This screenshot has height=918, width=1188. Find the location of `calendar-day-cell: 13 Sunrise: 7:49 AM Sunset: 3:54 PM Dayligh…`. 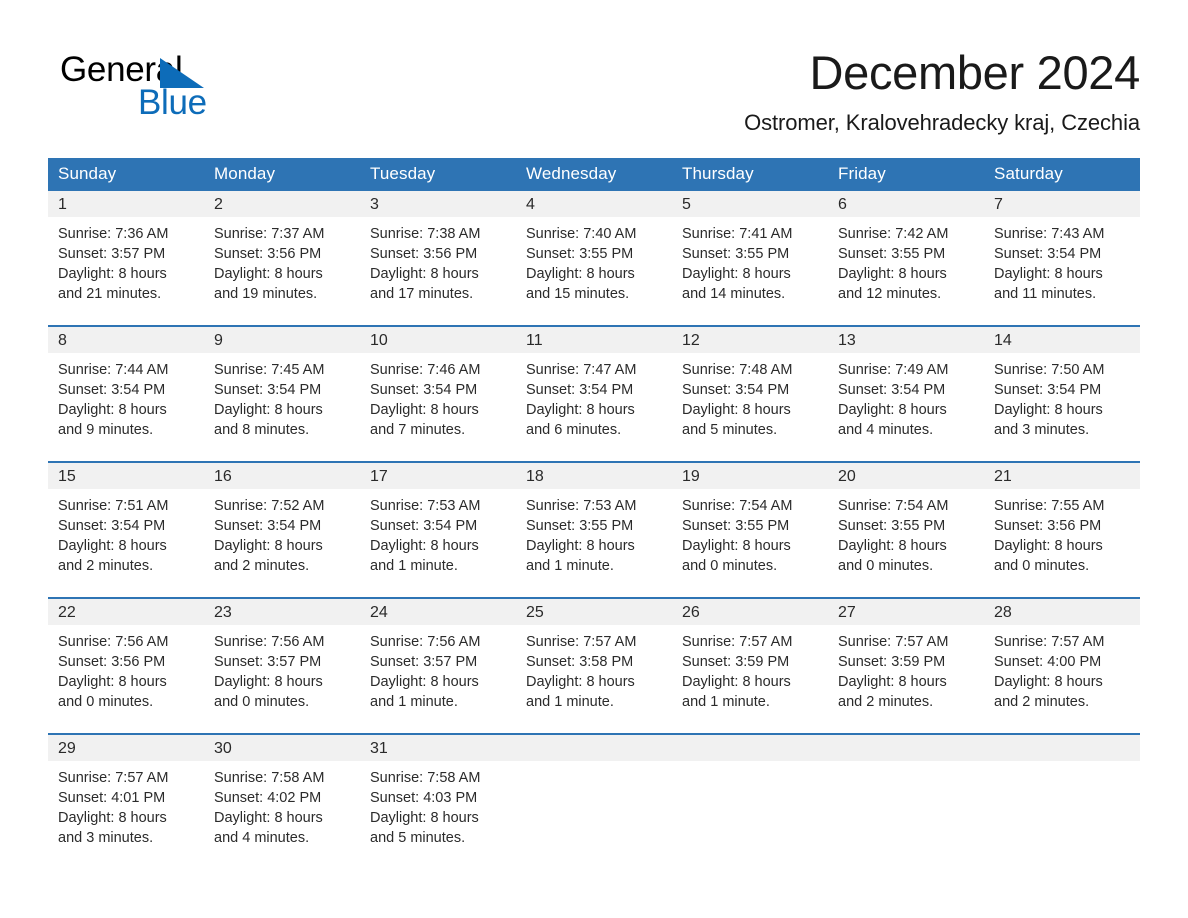

calendar-day-cell: 13 Sunrise: 7:49 AM Sunset: 3:54 PM Dayligh… is located at coordinates (906, 393).